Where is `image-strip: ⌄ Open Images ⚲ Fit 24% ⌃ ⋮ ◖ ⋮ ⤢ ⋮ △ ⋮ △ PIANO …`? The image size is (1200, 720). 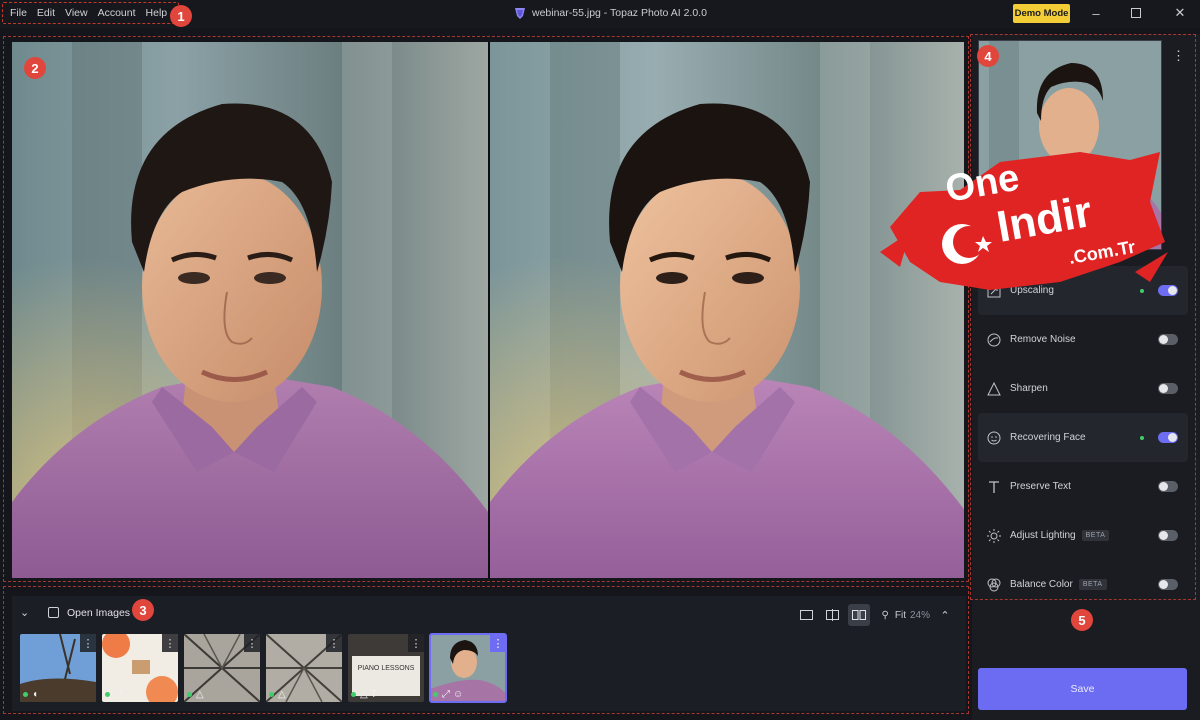
image-strip: ⌄ Open Images ⚲ Fit 24% ⌃ ⋮ ◖ ⋮ ⤢ ⋮ △ ⋮ △ PIANO … is located at coordinates (489, 653).